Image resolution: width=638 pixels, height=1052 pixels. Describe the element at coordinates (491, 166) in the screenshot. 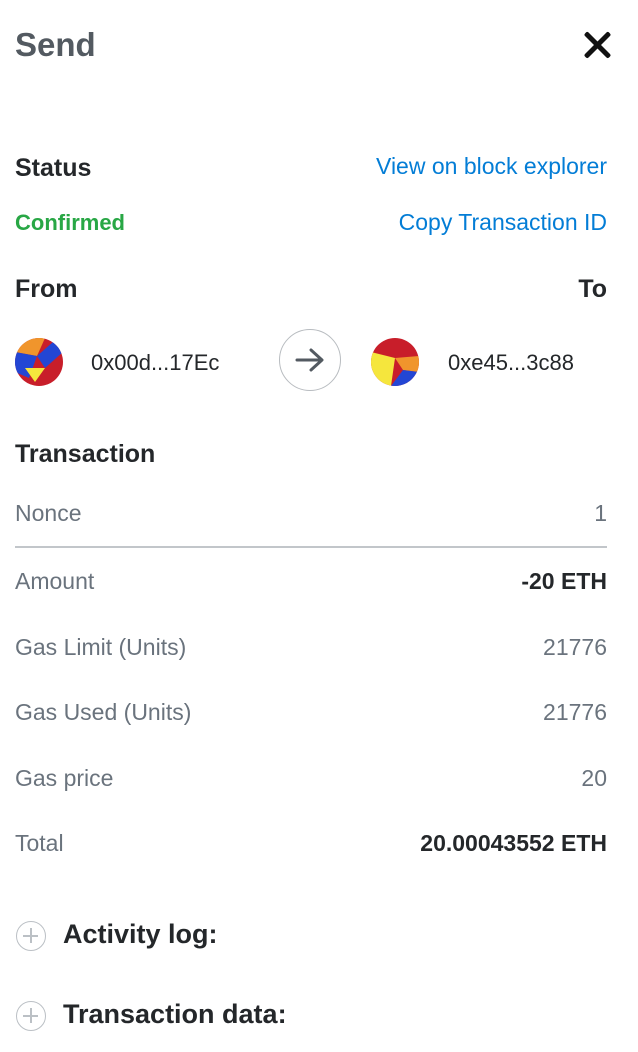

I see `view-on-block-explorer-link: View on block explorer` at that location.